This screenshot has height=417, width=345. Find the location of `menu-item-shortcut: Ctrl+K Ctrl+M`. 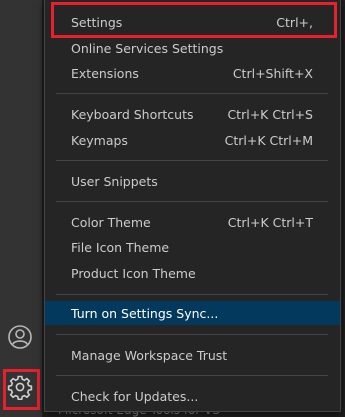

menu-item-shortcut: Ctrl+K Ctrl+M is located at coordinates (268, 140).